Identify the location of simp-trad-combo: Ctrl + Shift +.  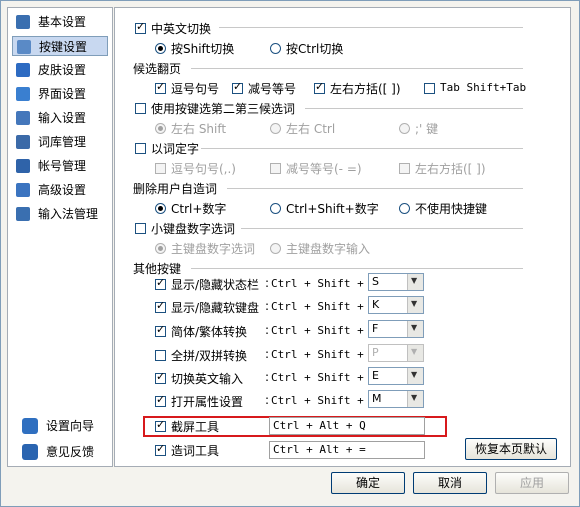
(317, 330).